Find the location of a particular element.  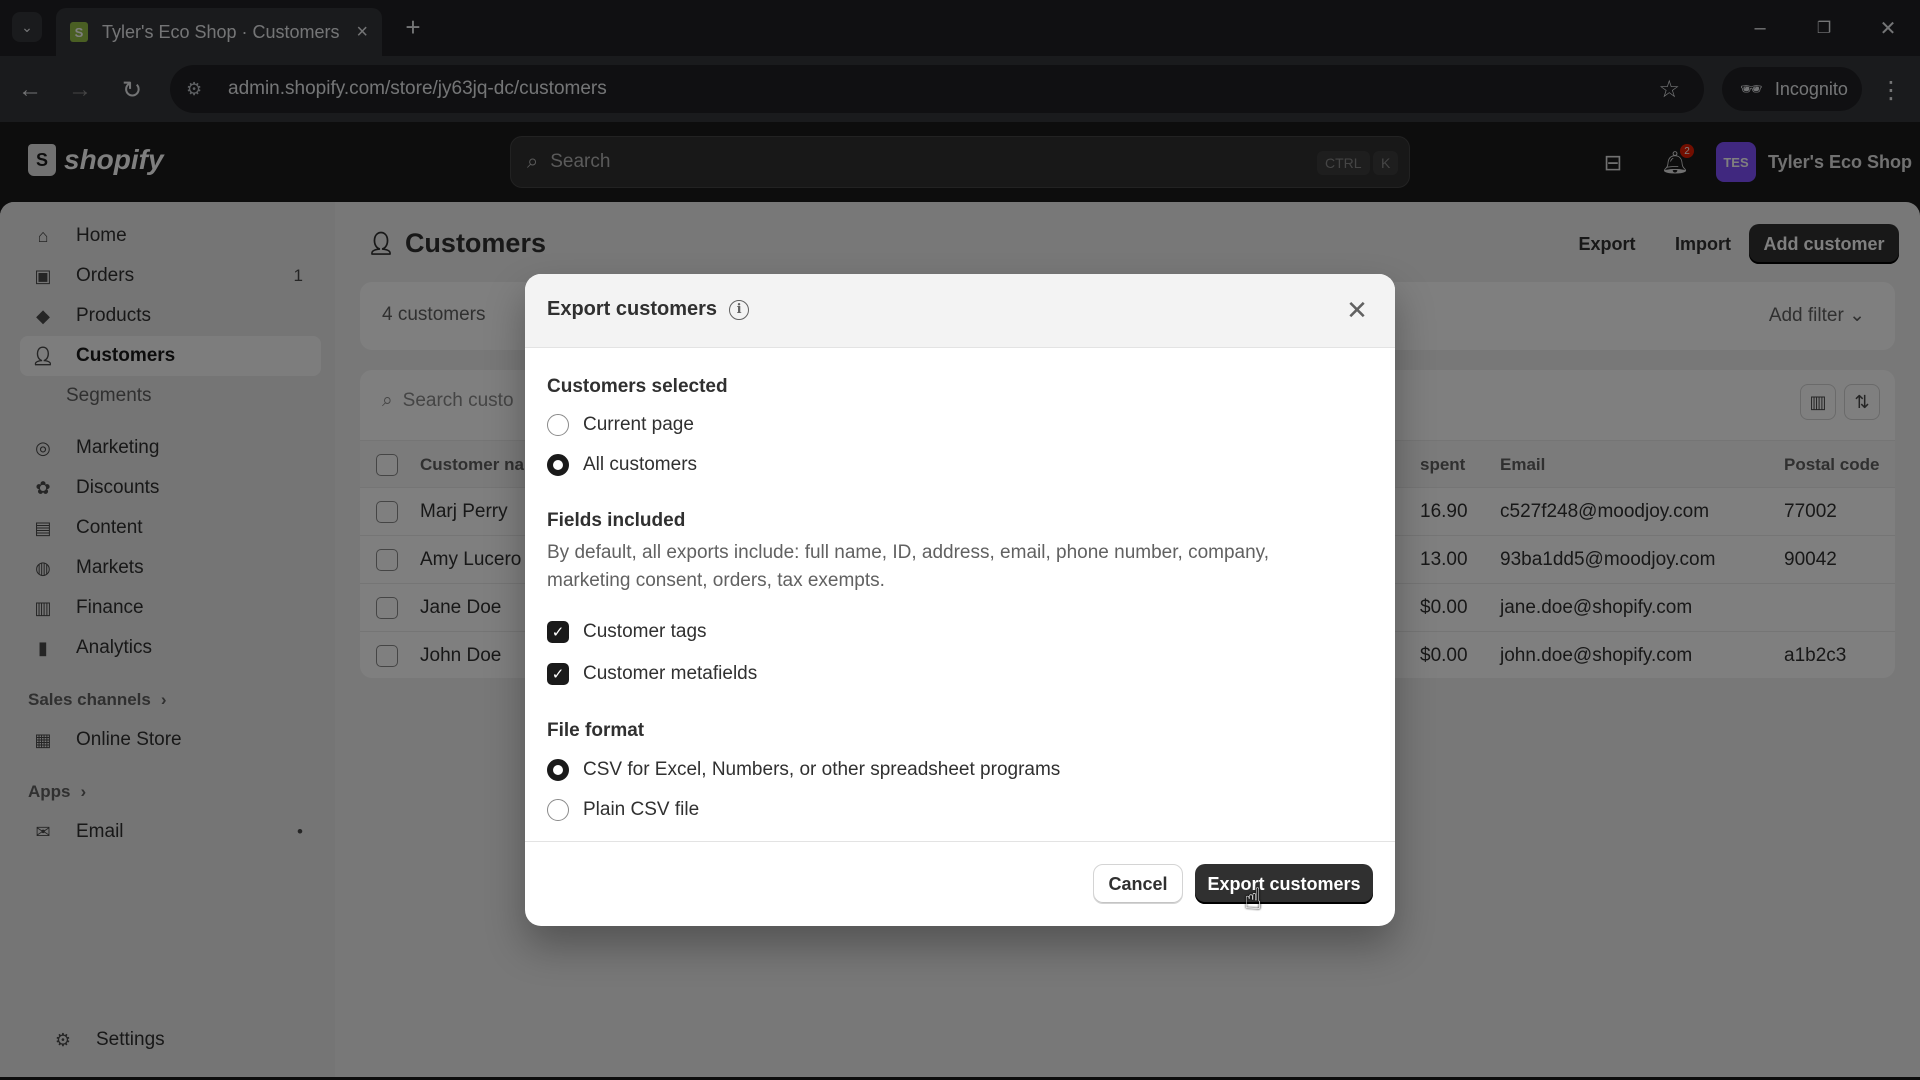

hand-cursor-icon: ☝ is located at coordinates (1253, 899).